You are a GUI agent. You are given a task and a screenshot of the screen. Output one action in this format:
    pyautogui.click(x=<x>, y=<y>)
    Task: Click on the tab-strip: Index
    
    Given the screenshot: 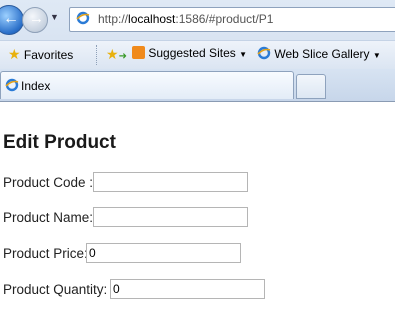 What is the action you would take?
    pyautogui.click(x=197, y=85)
    